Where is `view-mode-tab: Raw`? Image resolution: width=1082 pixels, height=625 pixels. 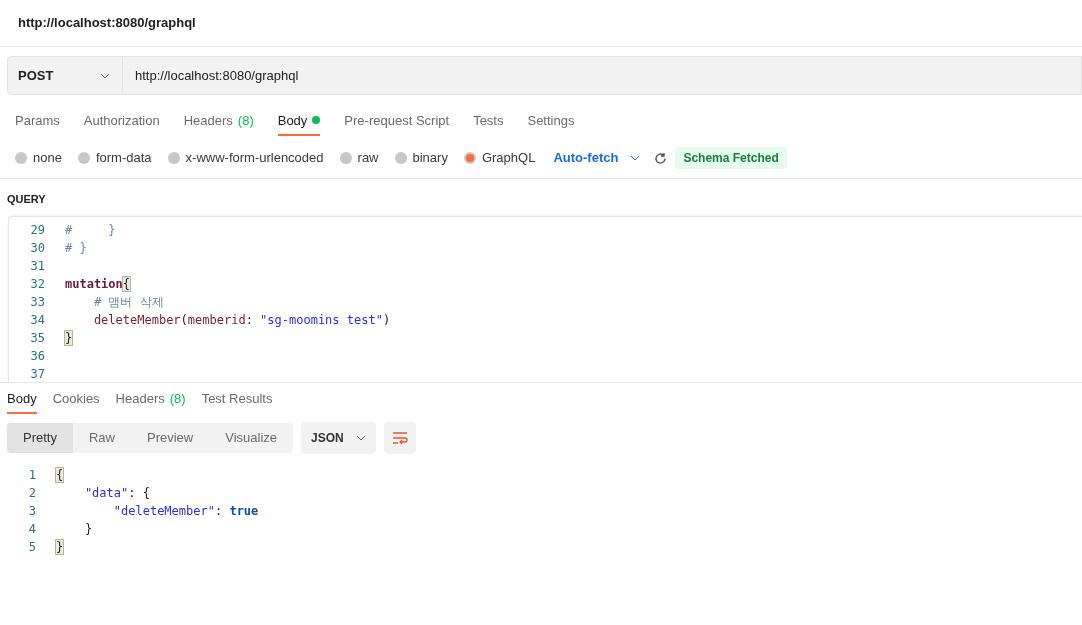 view-mode-tab: Raw is located at coordinates (101, 438).